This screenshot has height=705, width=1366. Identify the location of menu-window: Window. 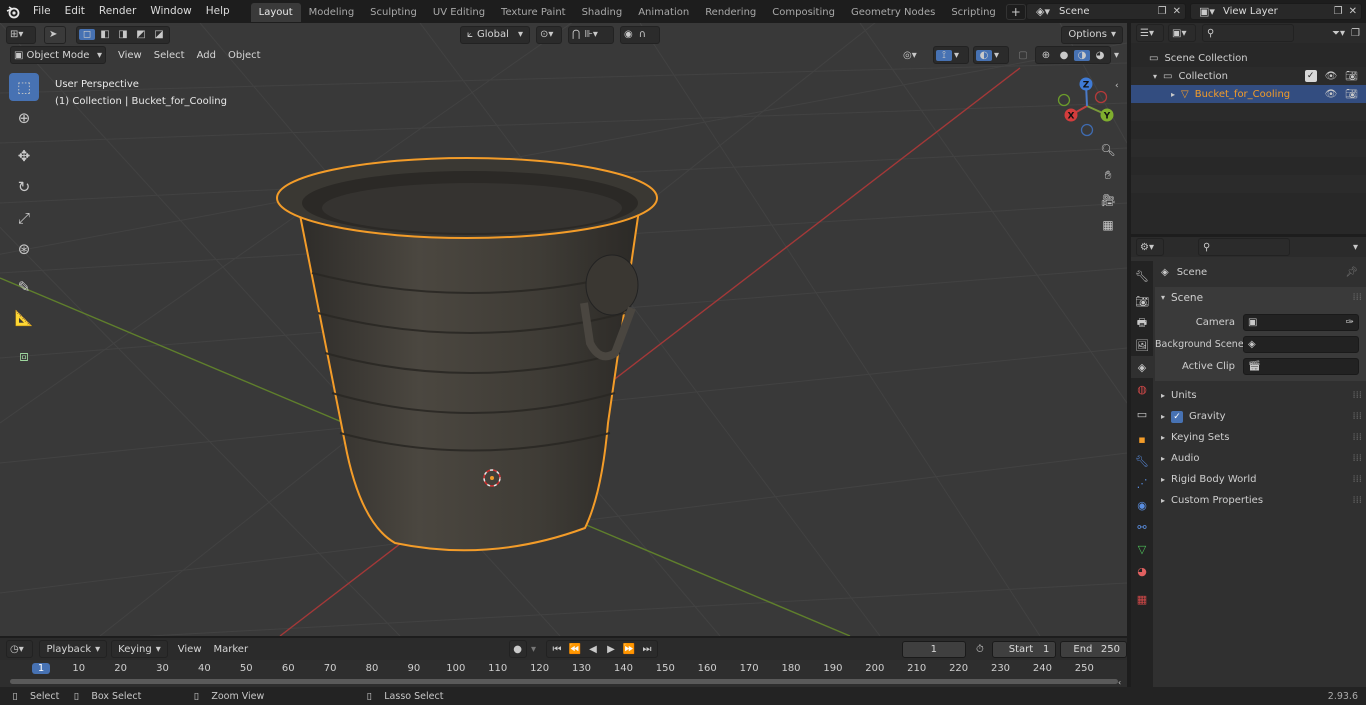
(170, 11).